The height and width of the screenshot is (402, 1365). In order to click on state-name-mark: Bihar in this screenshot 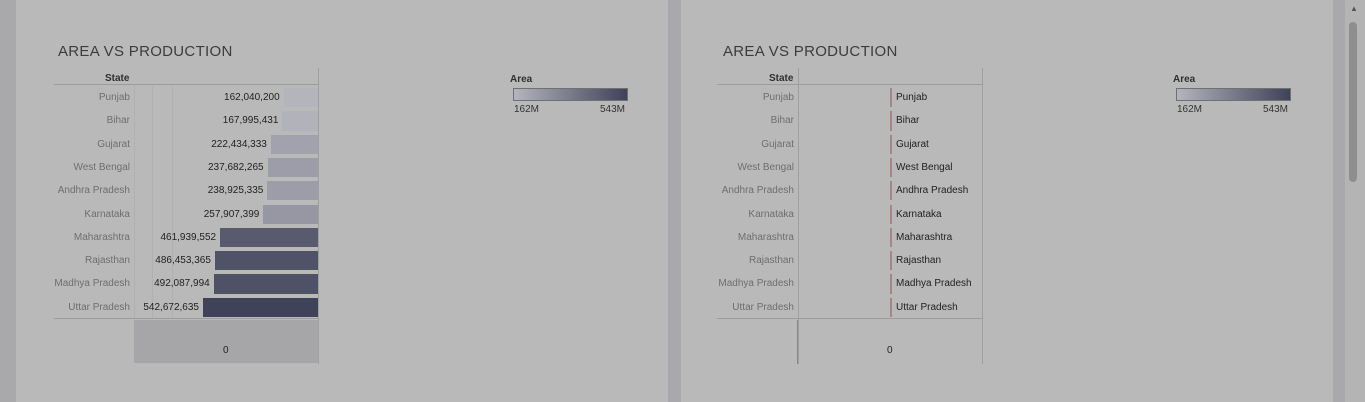, I will do `click(908, 121)`.